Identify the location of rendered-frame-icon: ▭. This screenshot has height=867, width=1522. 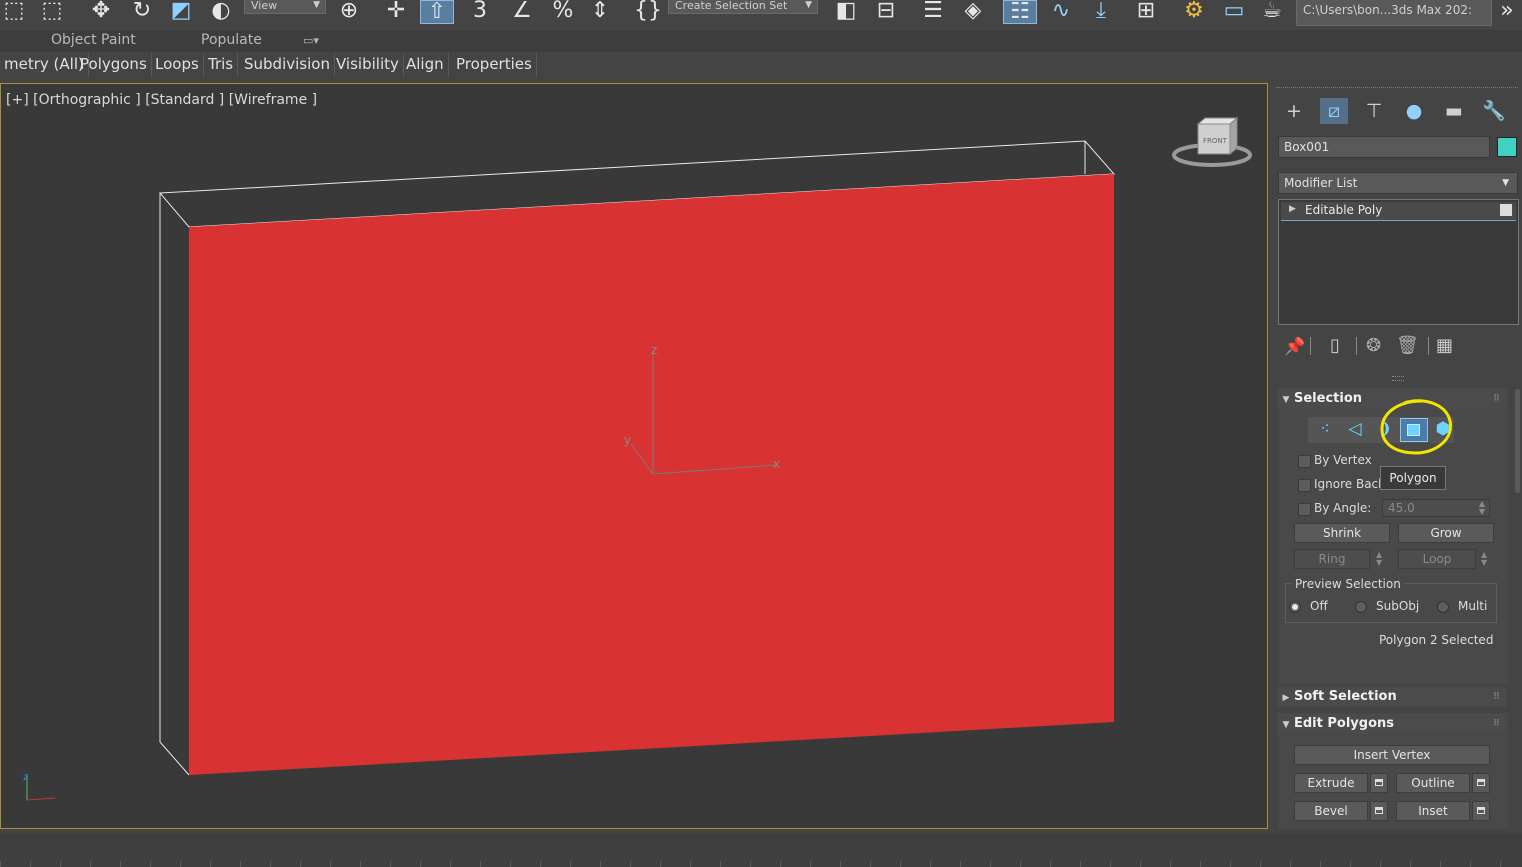
(1234, 12).